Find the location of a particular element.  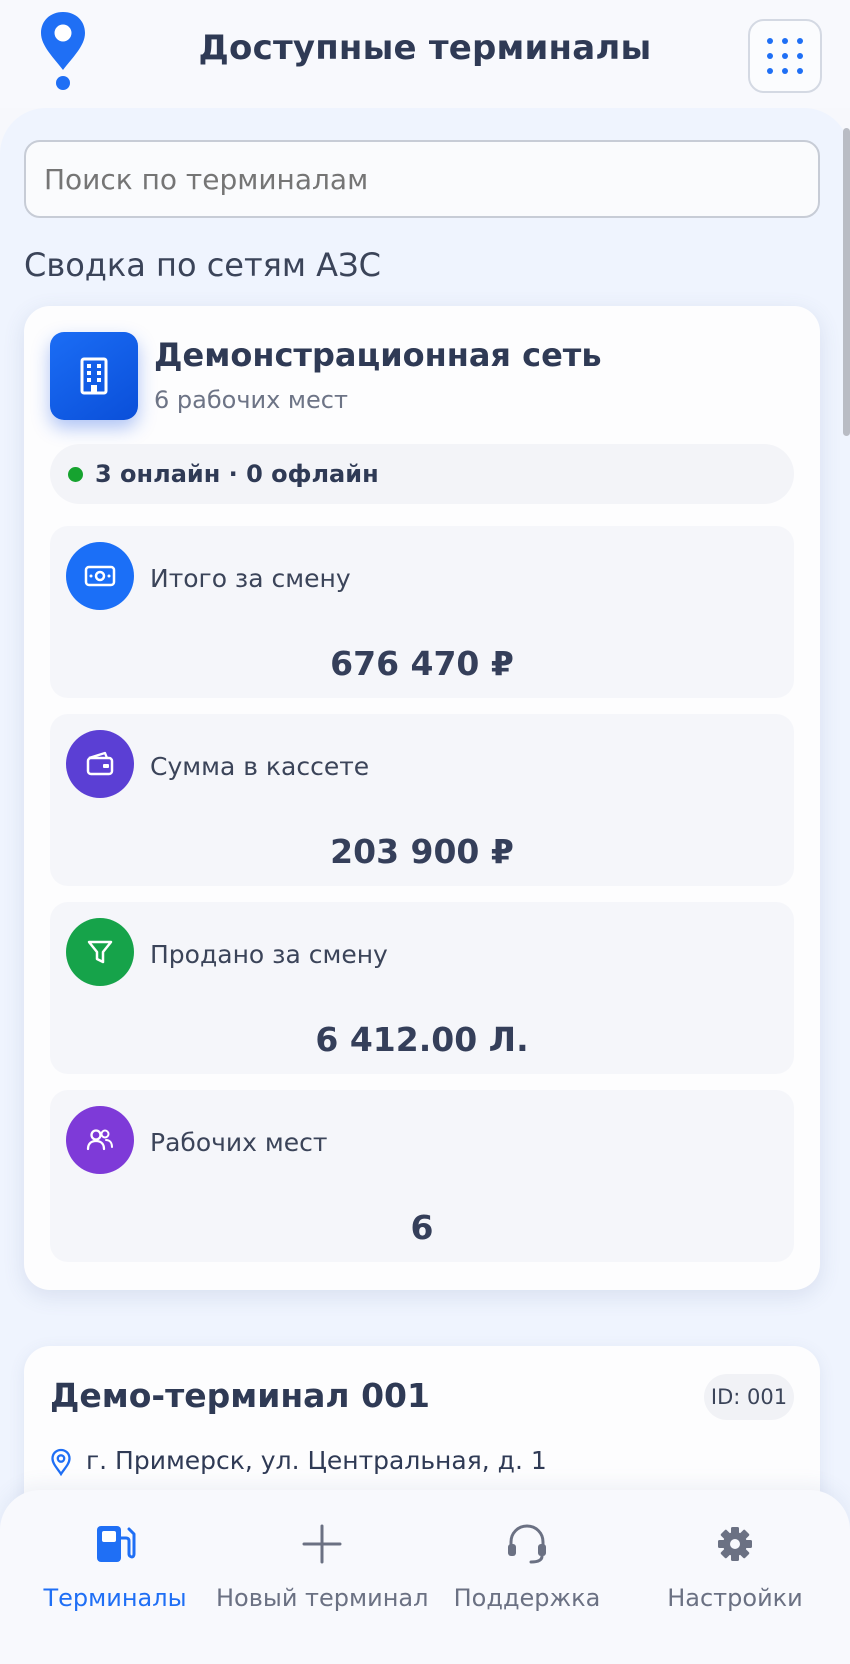

nav-label: Новый терминал is located at coordinates (322, 1598).